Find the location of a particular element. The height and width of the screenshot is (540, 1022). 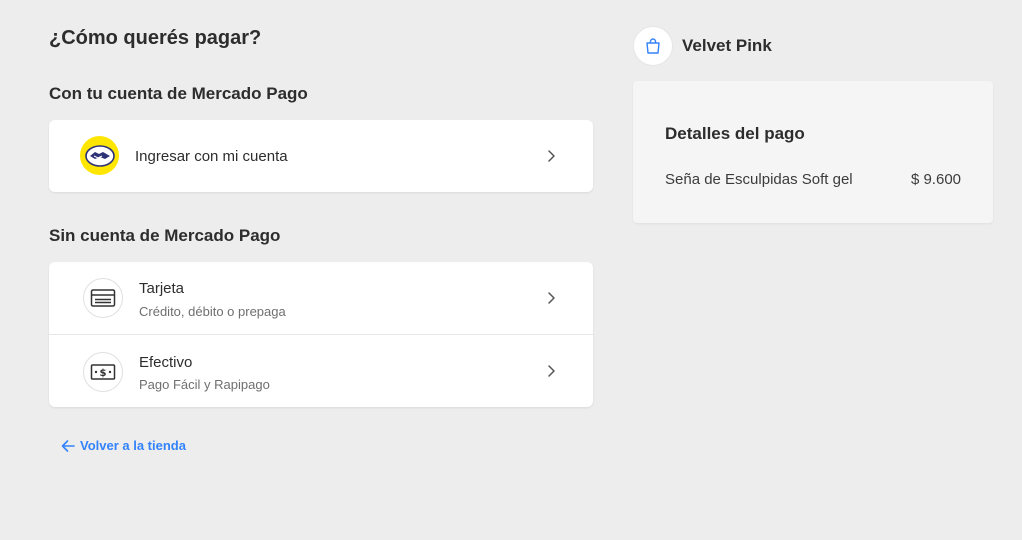

with-account-heading: Con tu cuenta de Mercado Pago is located at coordinates (178, 93).